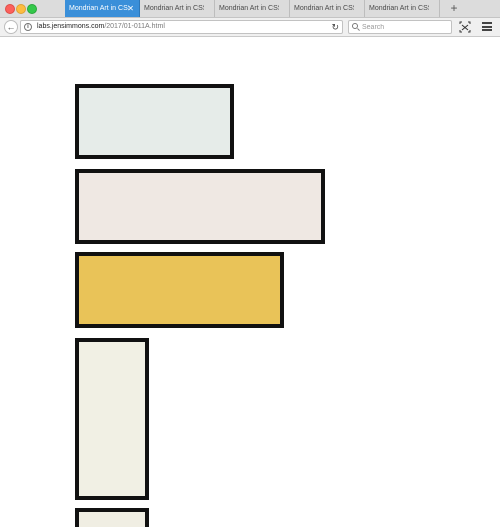  I want to click on search-input, so click(405, 27).